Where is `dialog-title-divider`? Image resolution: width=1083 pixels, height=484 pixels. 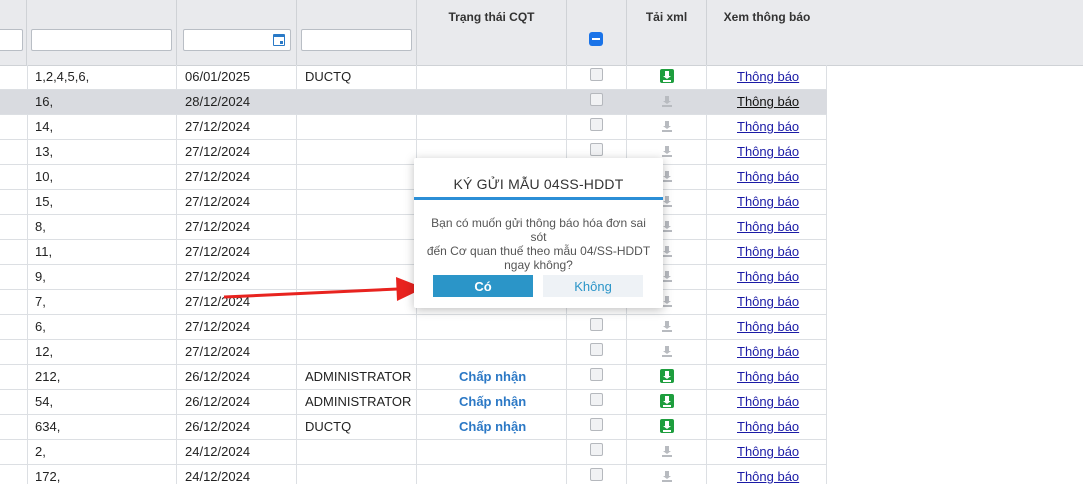
dialog-title-divider is located at coordinates (538, 198).